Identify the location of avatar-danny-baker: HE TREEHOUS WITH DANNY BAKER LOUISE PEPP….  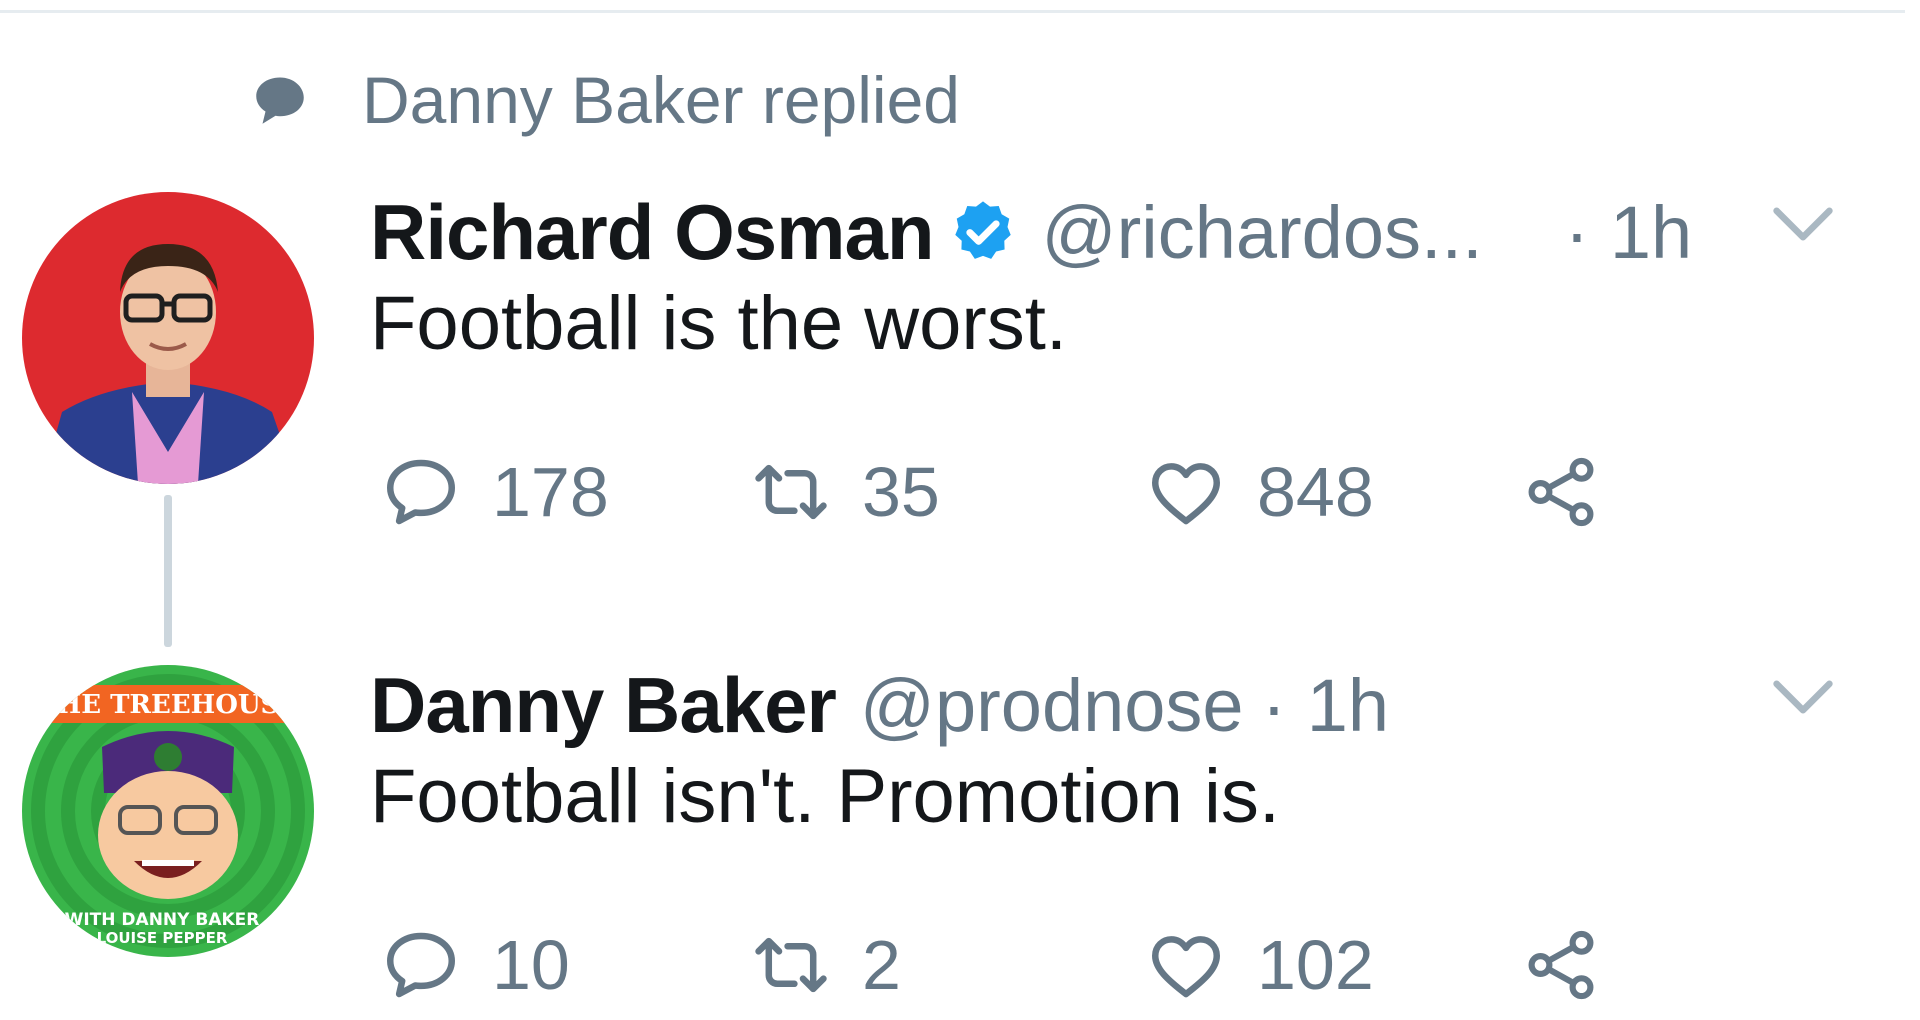
(168, 811).